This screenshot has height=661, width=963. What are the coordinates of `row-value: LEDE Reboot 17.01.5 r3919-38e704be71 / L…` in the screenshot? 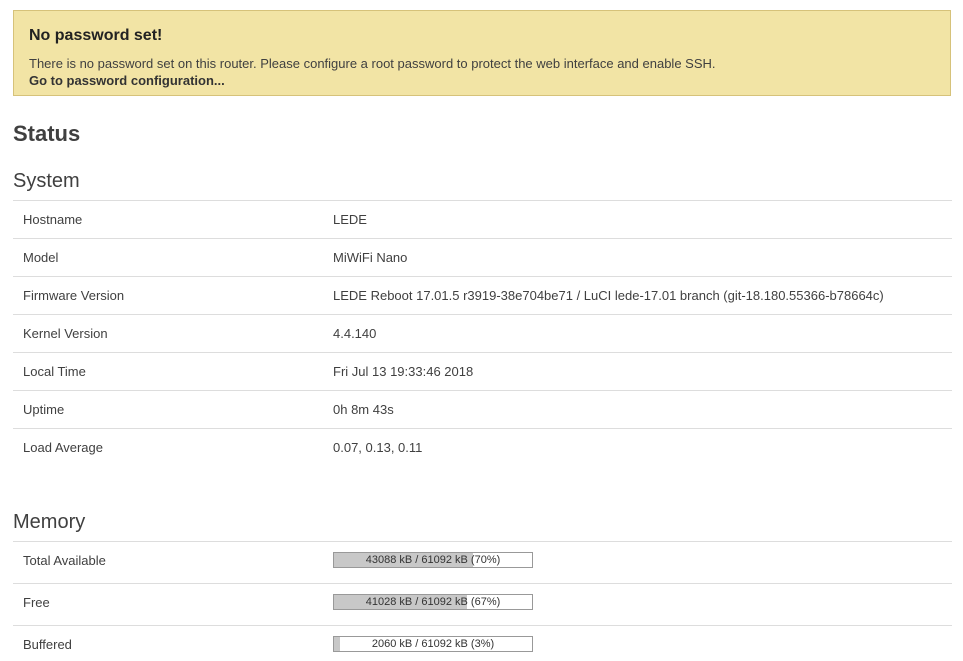 It's located at (608, 295).